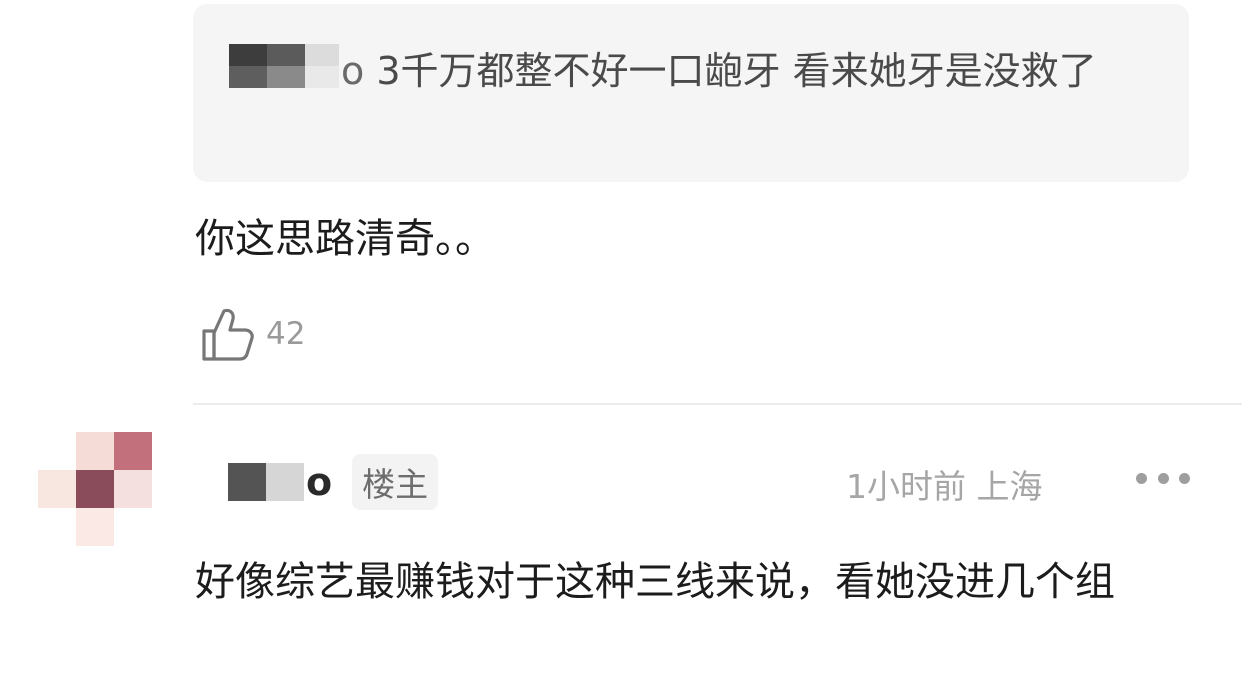  I want to click on reply-text: 你这思路清奇。。, so click(345, 239).